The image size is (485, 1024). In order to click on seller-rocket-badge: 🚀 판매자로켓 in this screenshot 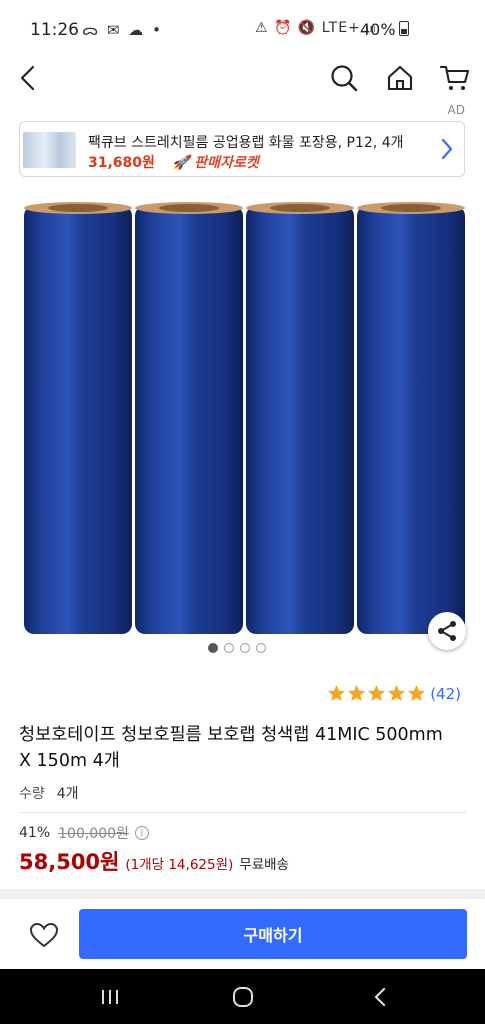, I will do `click(215, 163)`.